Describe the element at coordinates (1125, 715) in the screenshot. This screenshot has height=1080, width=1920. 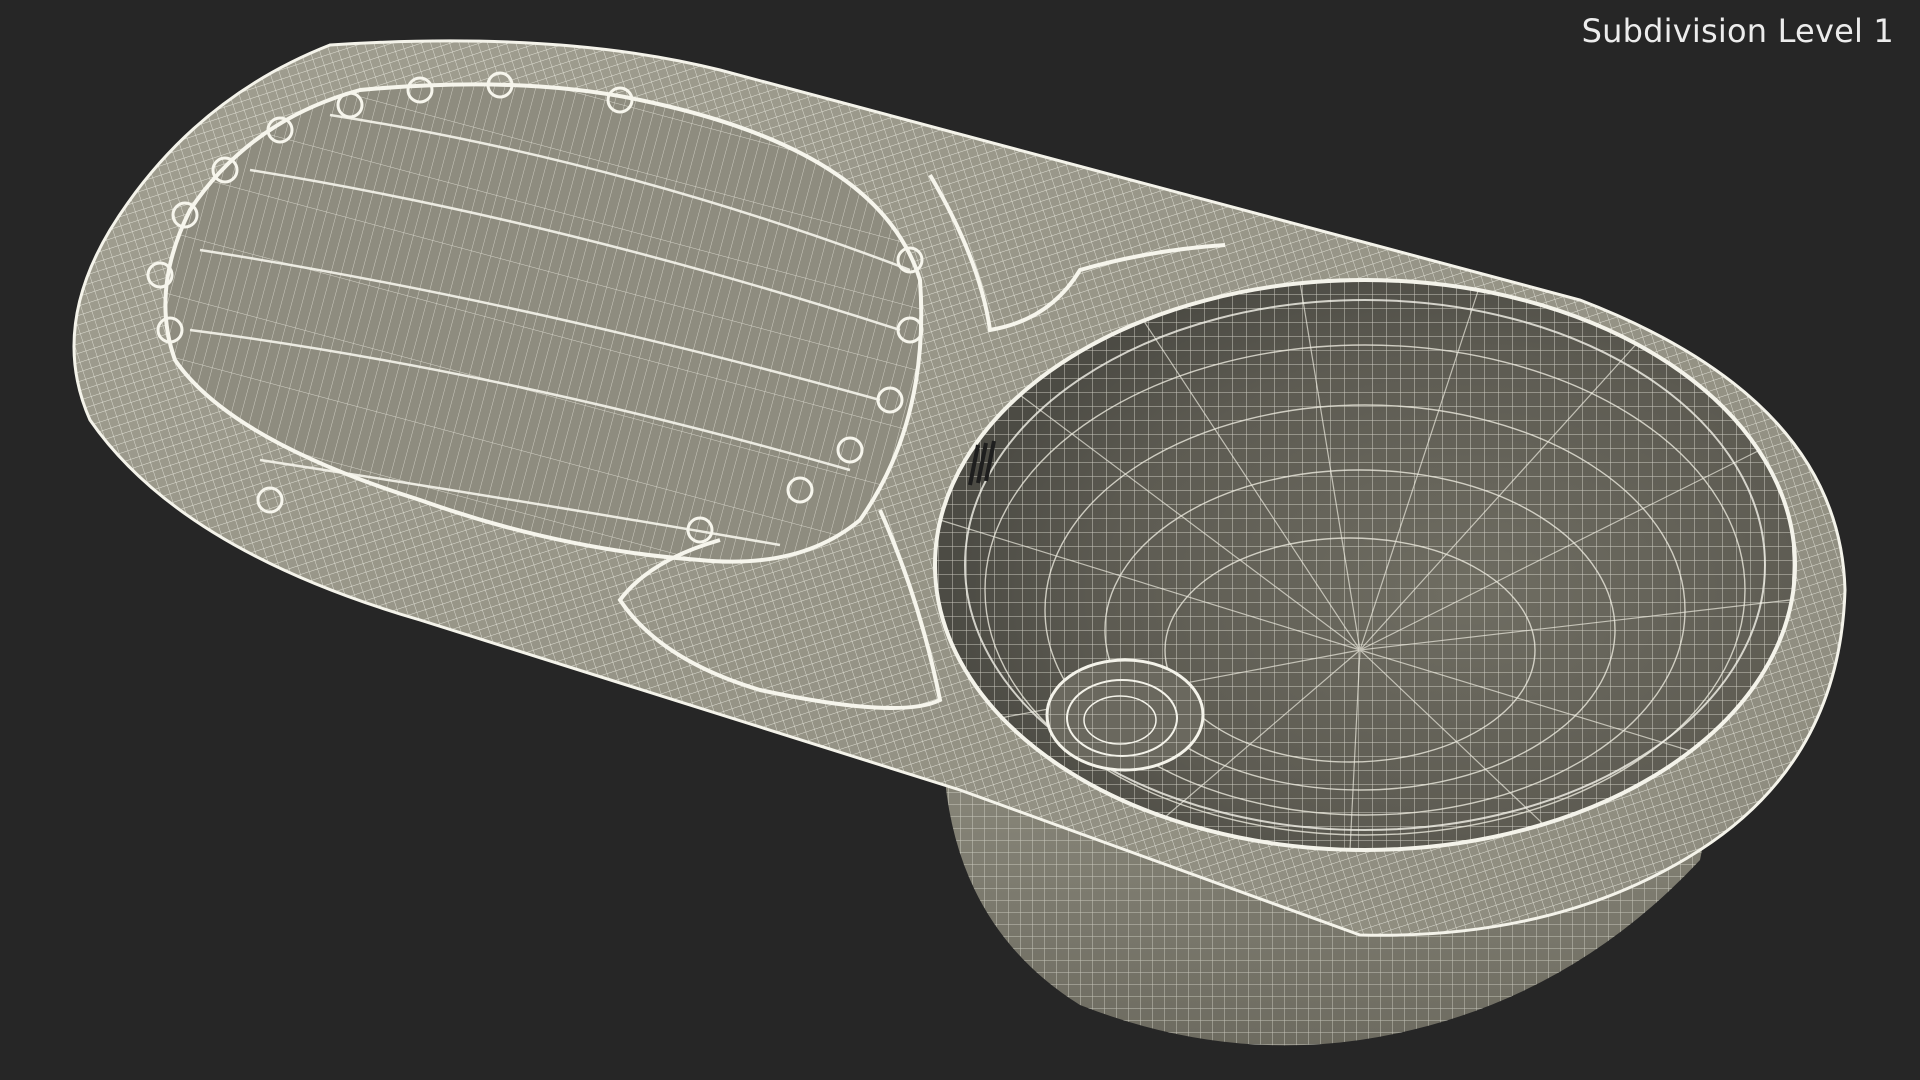
I see `drain-hole` at that location.